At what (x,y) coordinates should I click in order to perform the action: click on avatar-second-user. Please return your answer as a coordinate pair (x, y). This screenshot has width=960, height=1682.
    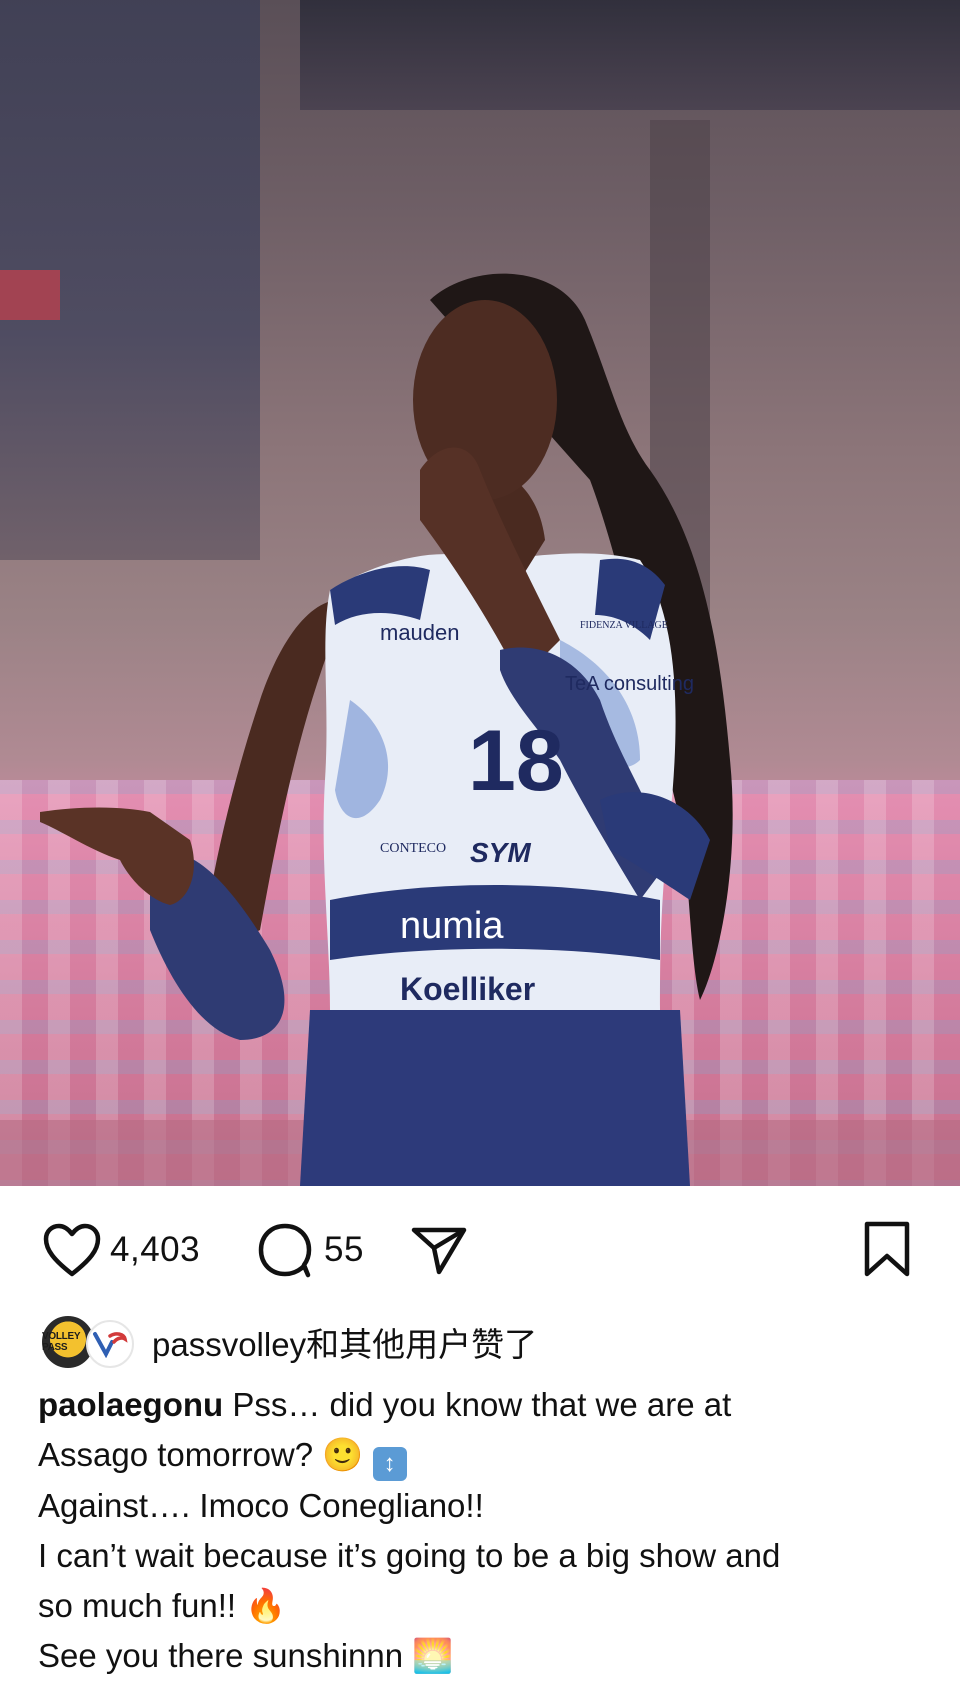
    Looking at the image, I should click on (110, 1344).